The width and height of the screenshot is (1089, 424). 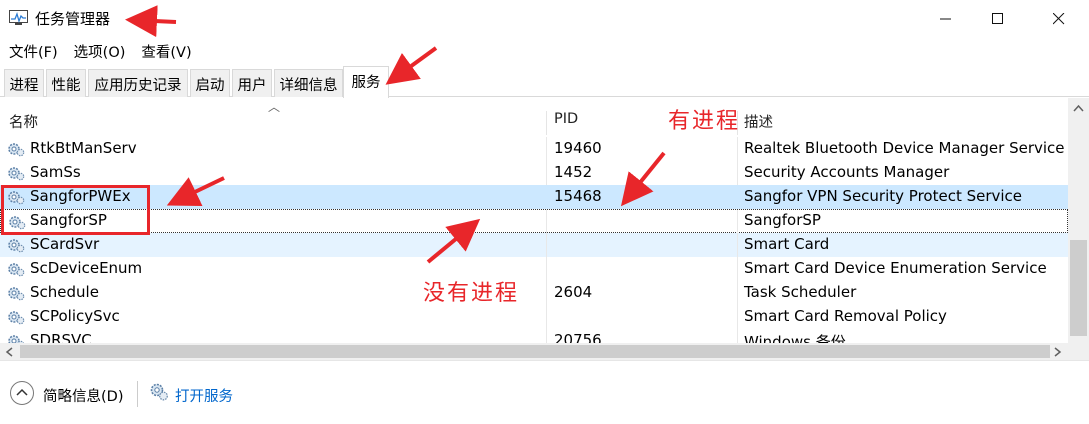 I want to click on window-title: 任务管理器, so click(x=73, y=19).